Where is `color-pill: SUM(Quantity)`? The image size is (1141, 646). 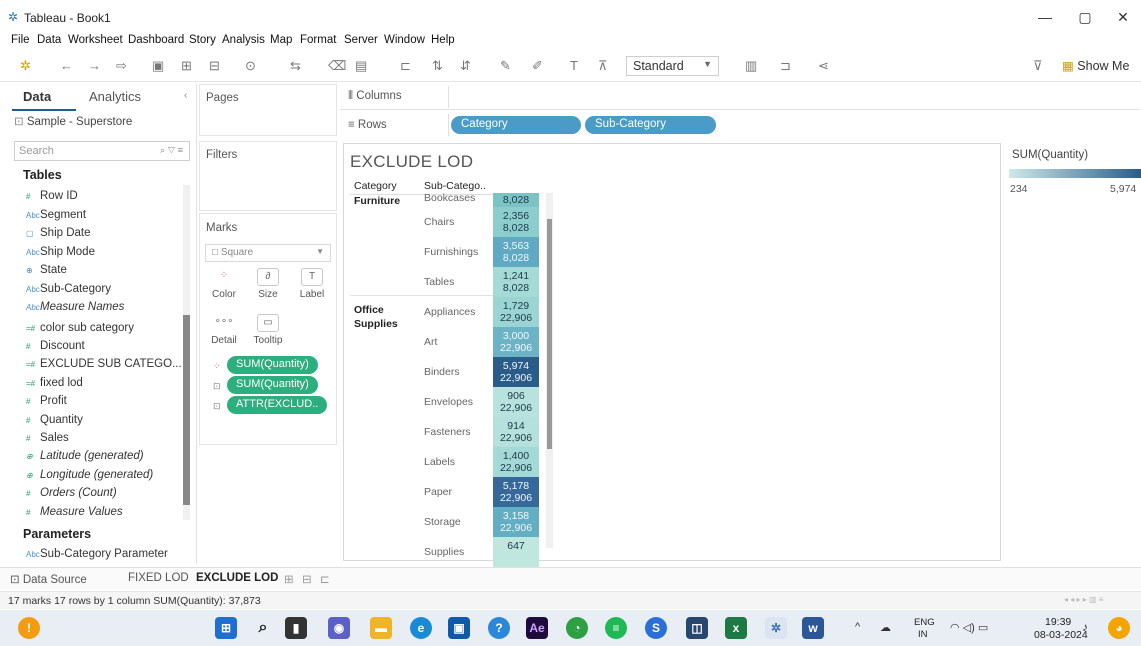 color-pill: SUM(Quantity) is located at coordinates (272, 365).